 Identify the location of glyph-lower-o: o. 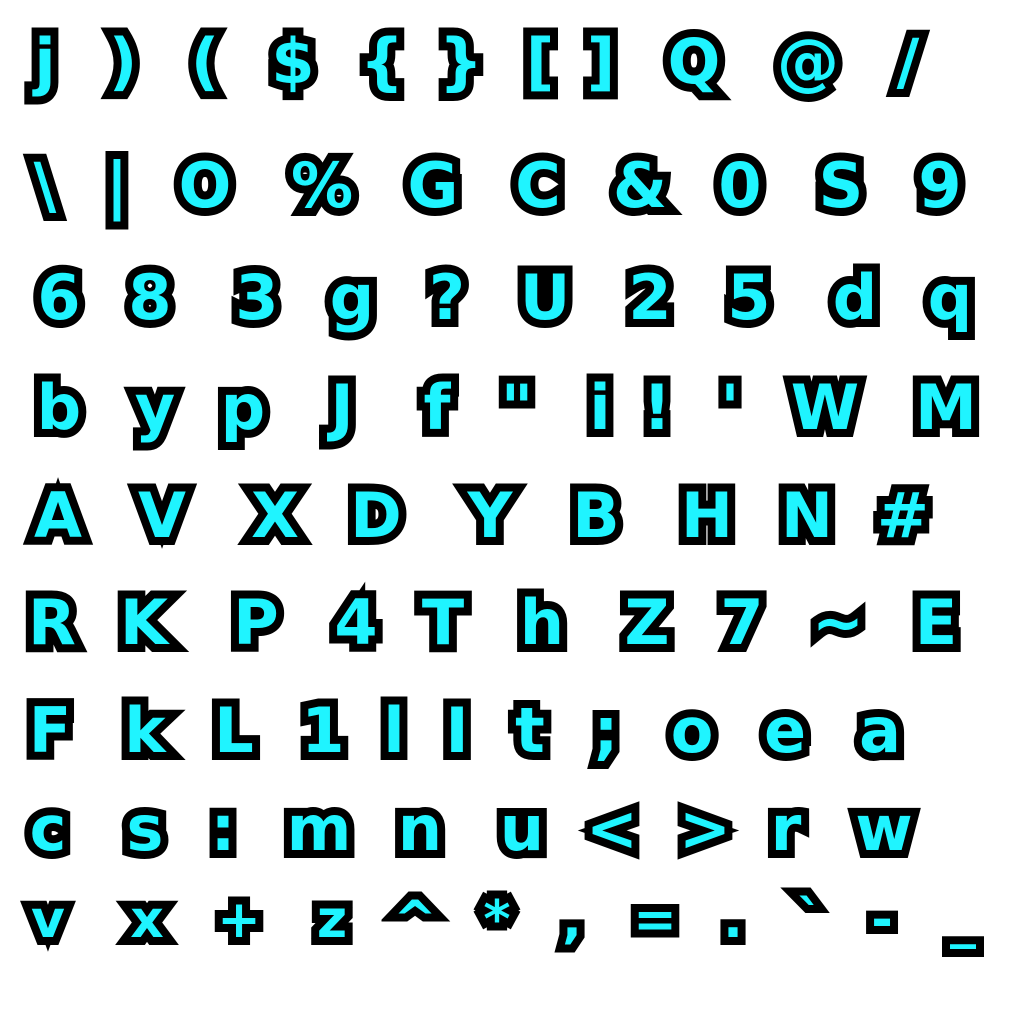
(692, 731).